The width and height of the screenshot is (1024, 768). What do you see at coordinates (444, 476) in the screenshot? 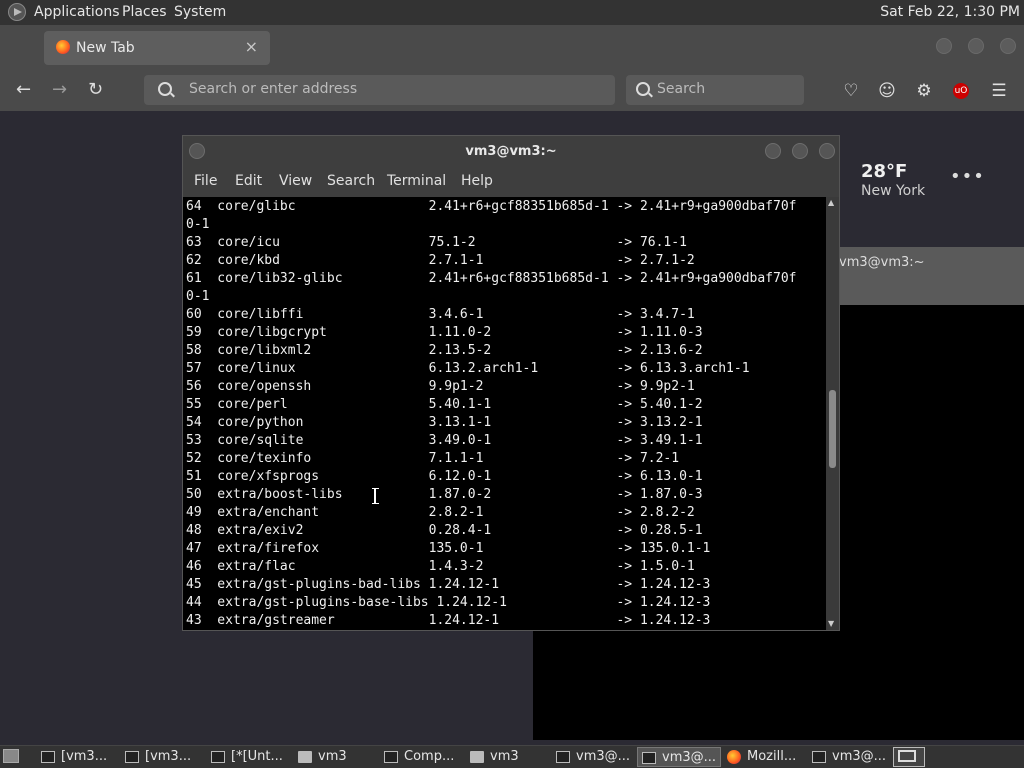
I see `terminal-line: 51 core/xfsprogs 6.12.0-1 -> 6.13.0-1` at bounding box center [444, 476].